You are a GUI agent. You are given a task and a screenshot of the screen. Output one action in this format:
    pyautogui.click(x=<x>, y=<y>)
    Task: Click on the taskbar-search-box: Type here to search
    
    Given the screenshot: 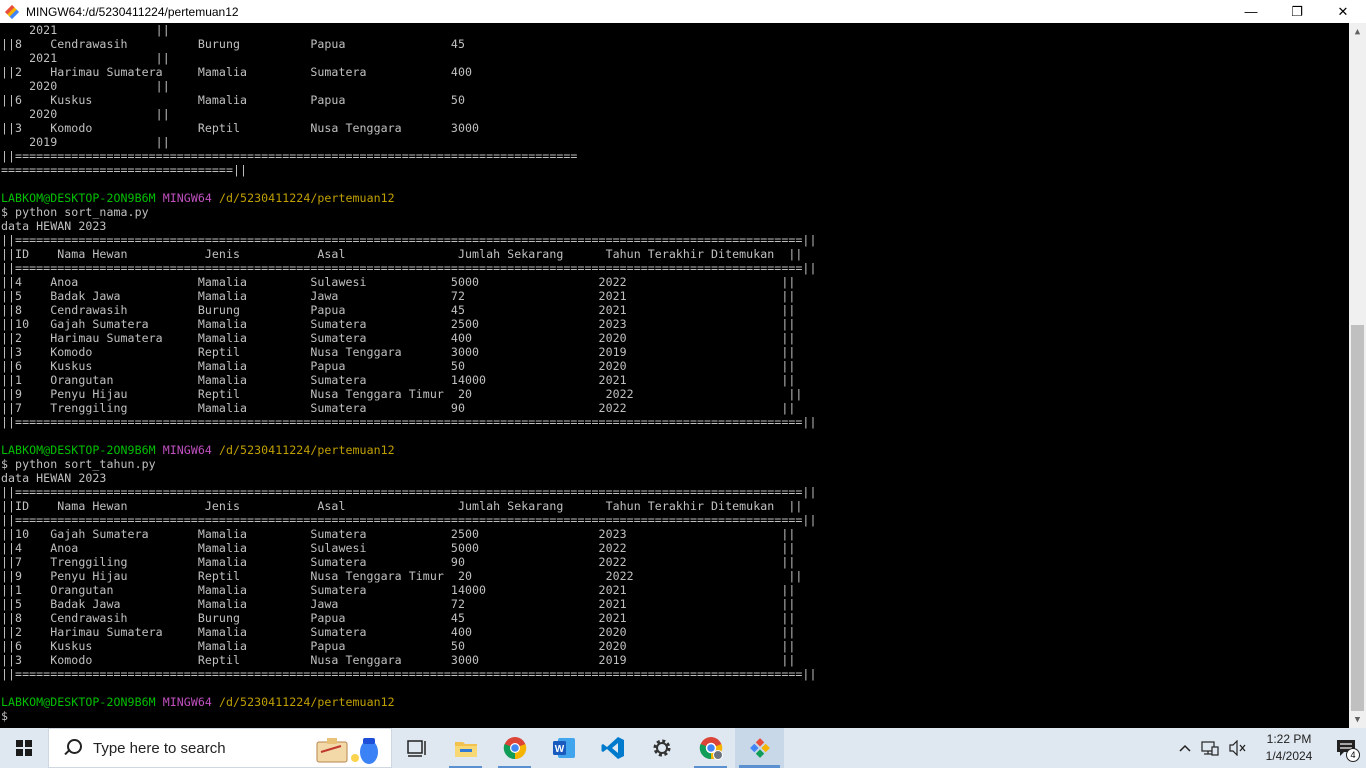 What is the action you would take?
    pyautogui.click(x=220, y=748)
    